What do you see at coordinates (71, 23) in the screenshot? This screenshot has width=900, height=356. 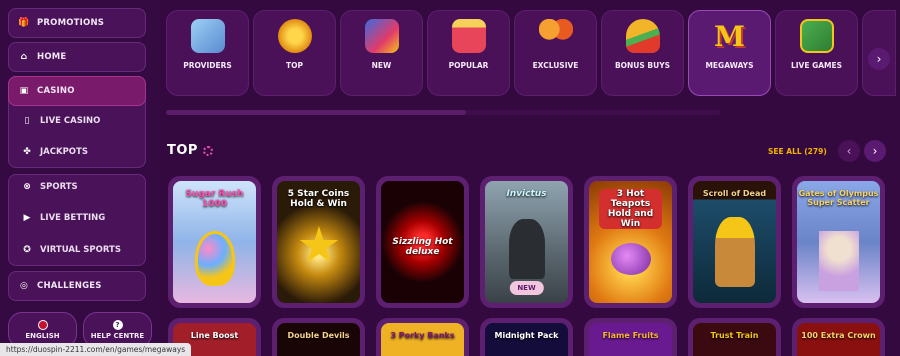 I see `sidebar-item-label: PROMOTIONS` at bounding box center [71, 23].